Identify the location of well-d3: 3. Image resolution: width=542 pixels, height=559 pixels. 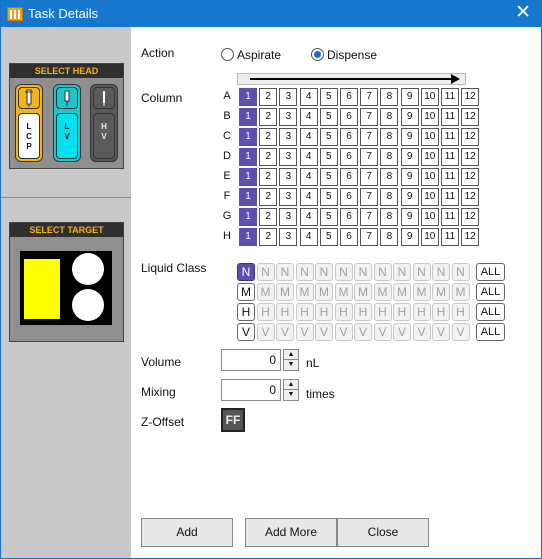
(288, 157).